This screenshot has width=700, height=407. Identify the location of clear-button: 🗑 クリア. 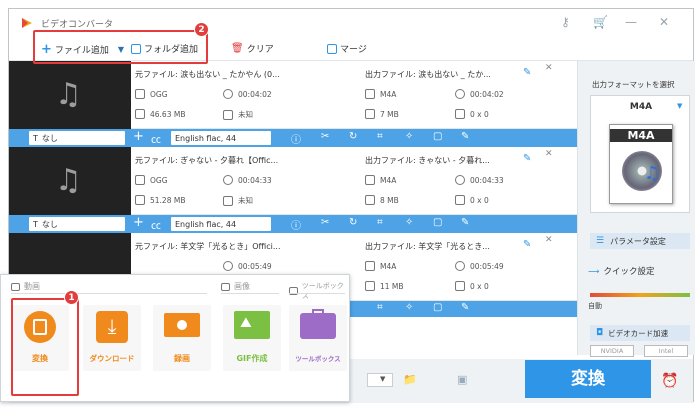
(252, 48).